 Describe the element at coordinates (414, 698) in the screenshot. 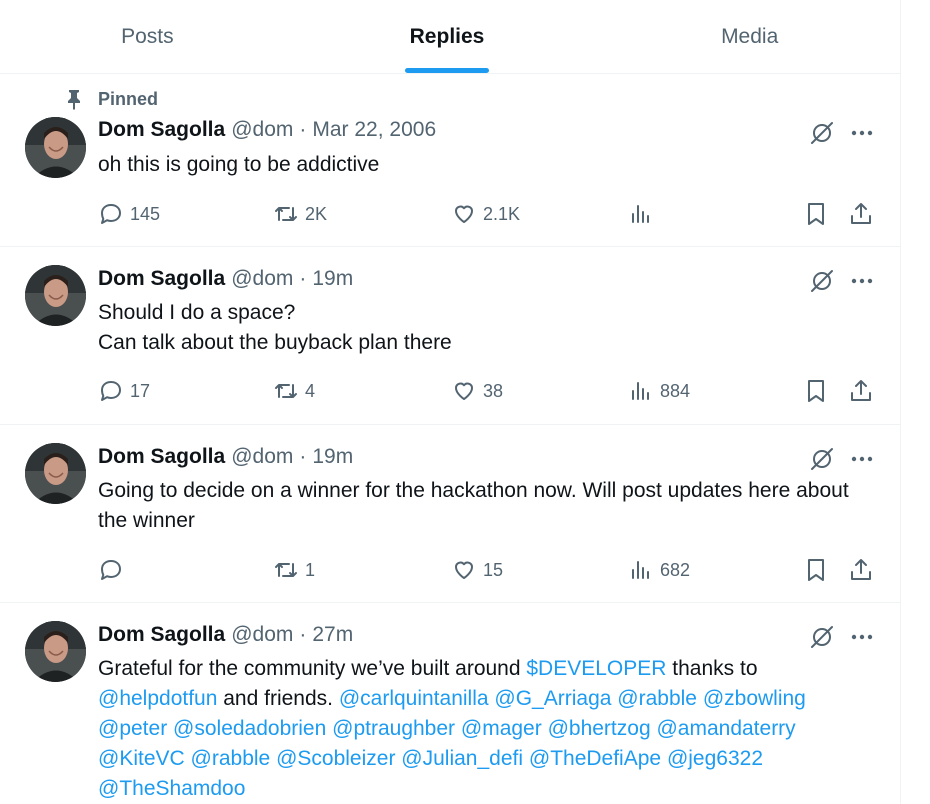

I see `mention-link: @carlquintanilla` at that location.